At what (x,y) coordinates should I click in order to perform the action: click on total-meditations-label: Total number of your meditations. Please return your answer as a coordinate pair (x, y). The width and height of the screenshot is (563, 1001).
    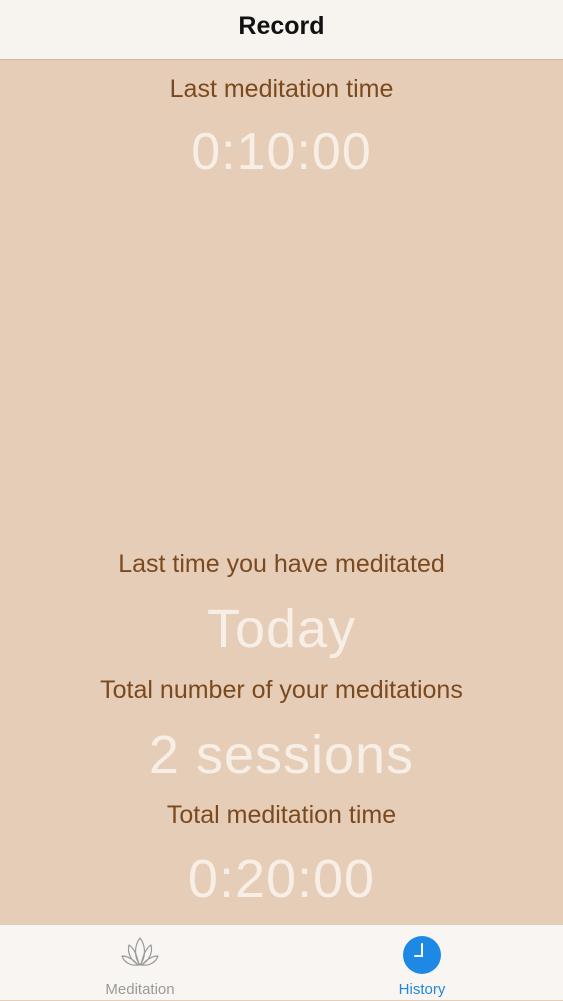
    Looking at the image, I should click on (281, 690).